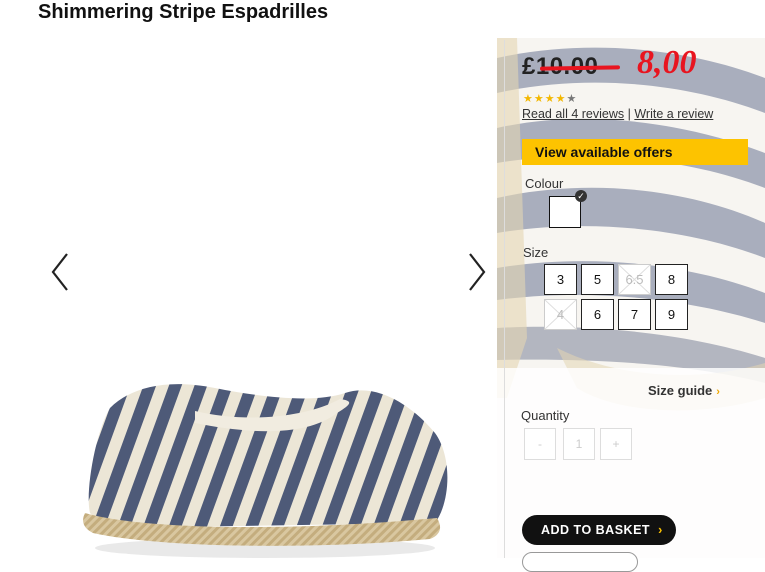 The width and height of the screenshot is (765, 572). Describe the element at coordinates (634, 314) in the screenshot. I see `size-option: 7` at that location.